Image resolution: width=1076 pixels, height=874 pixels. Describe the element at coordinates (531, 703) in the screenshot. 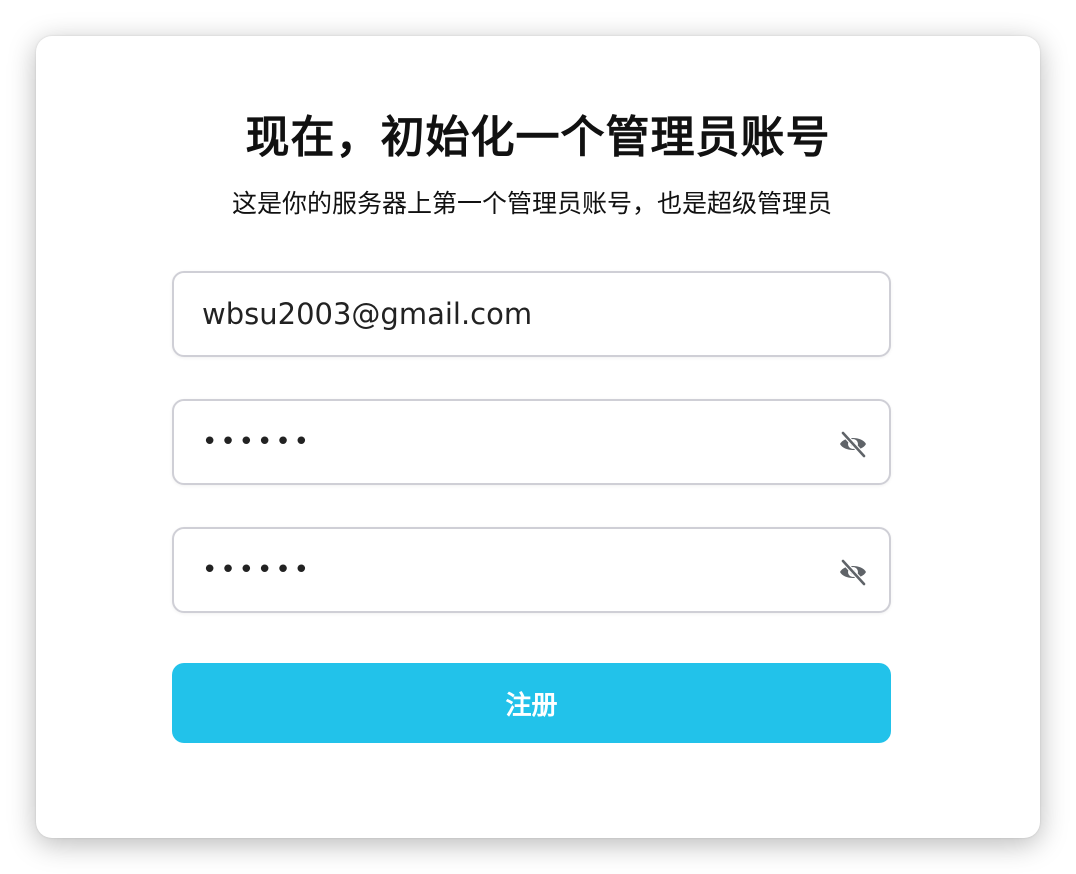

I see `register-button: 注册` at that location.